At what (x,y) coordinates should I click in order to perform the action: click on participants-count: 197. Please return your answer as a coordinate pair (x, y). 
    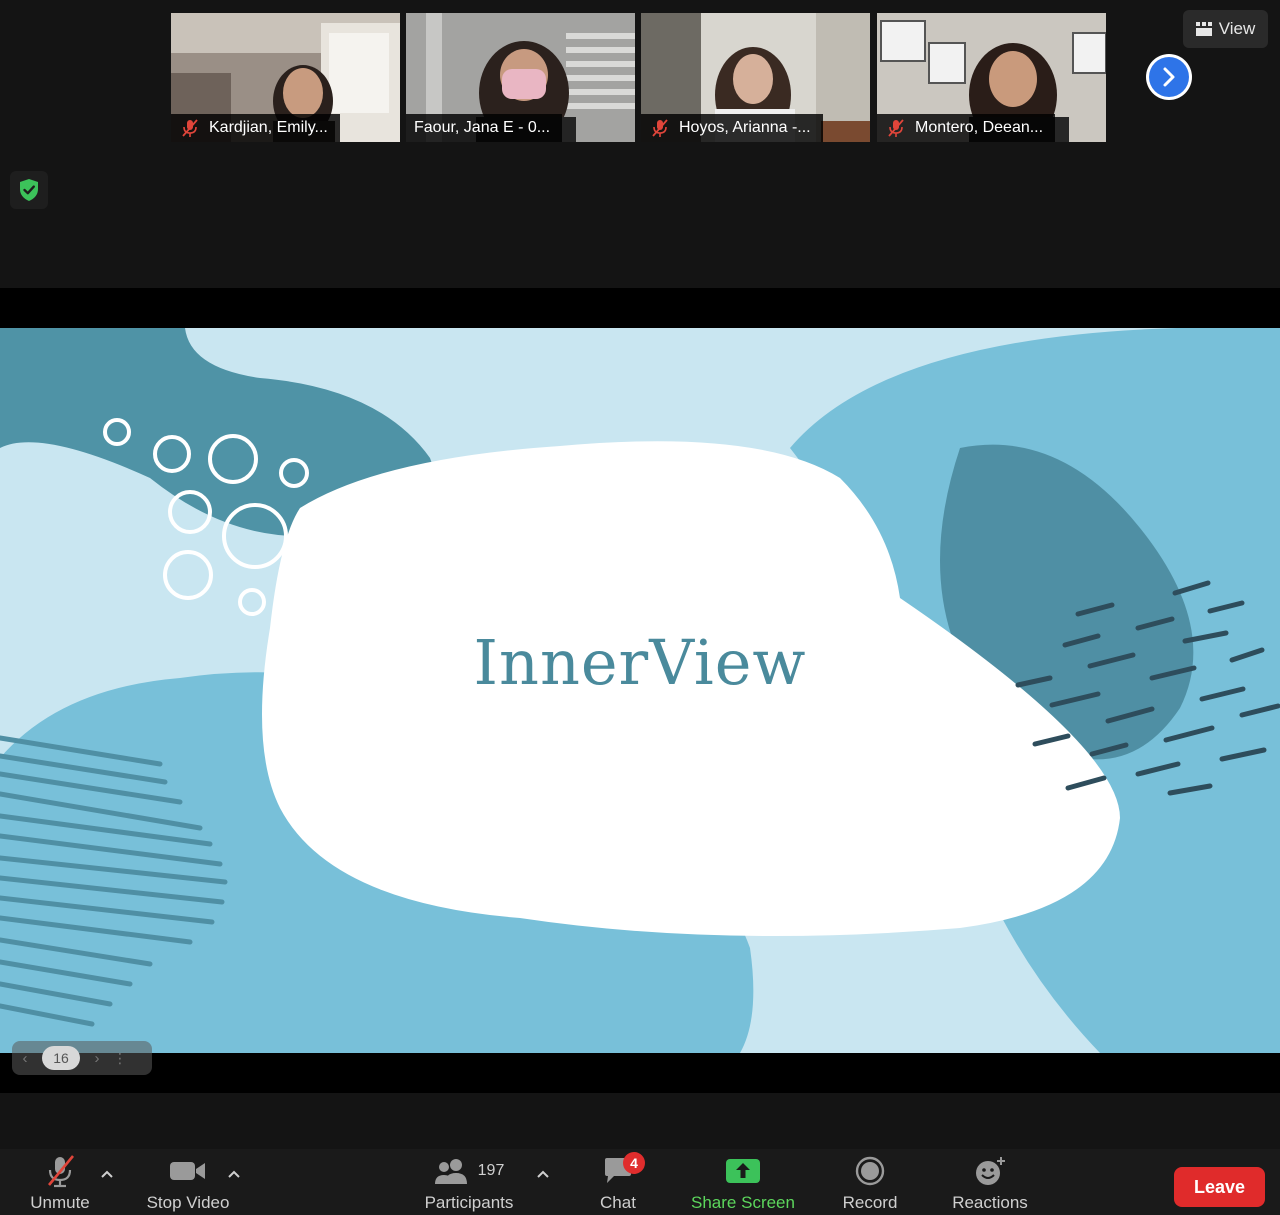
    Looking at the image, I should click on (491, 1170).